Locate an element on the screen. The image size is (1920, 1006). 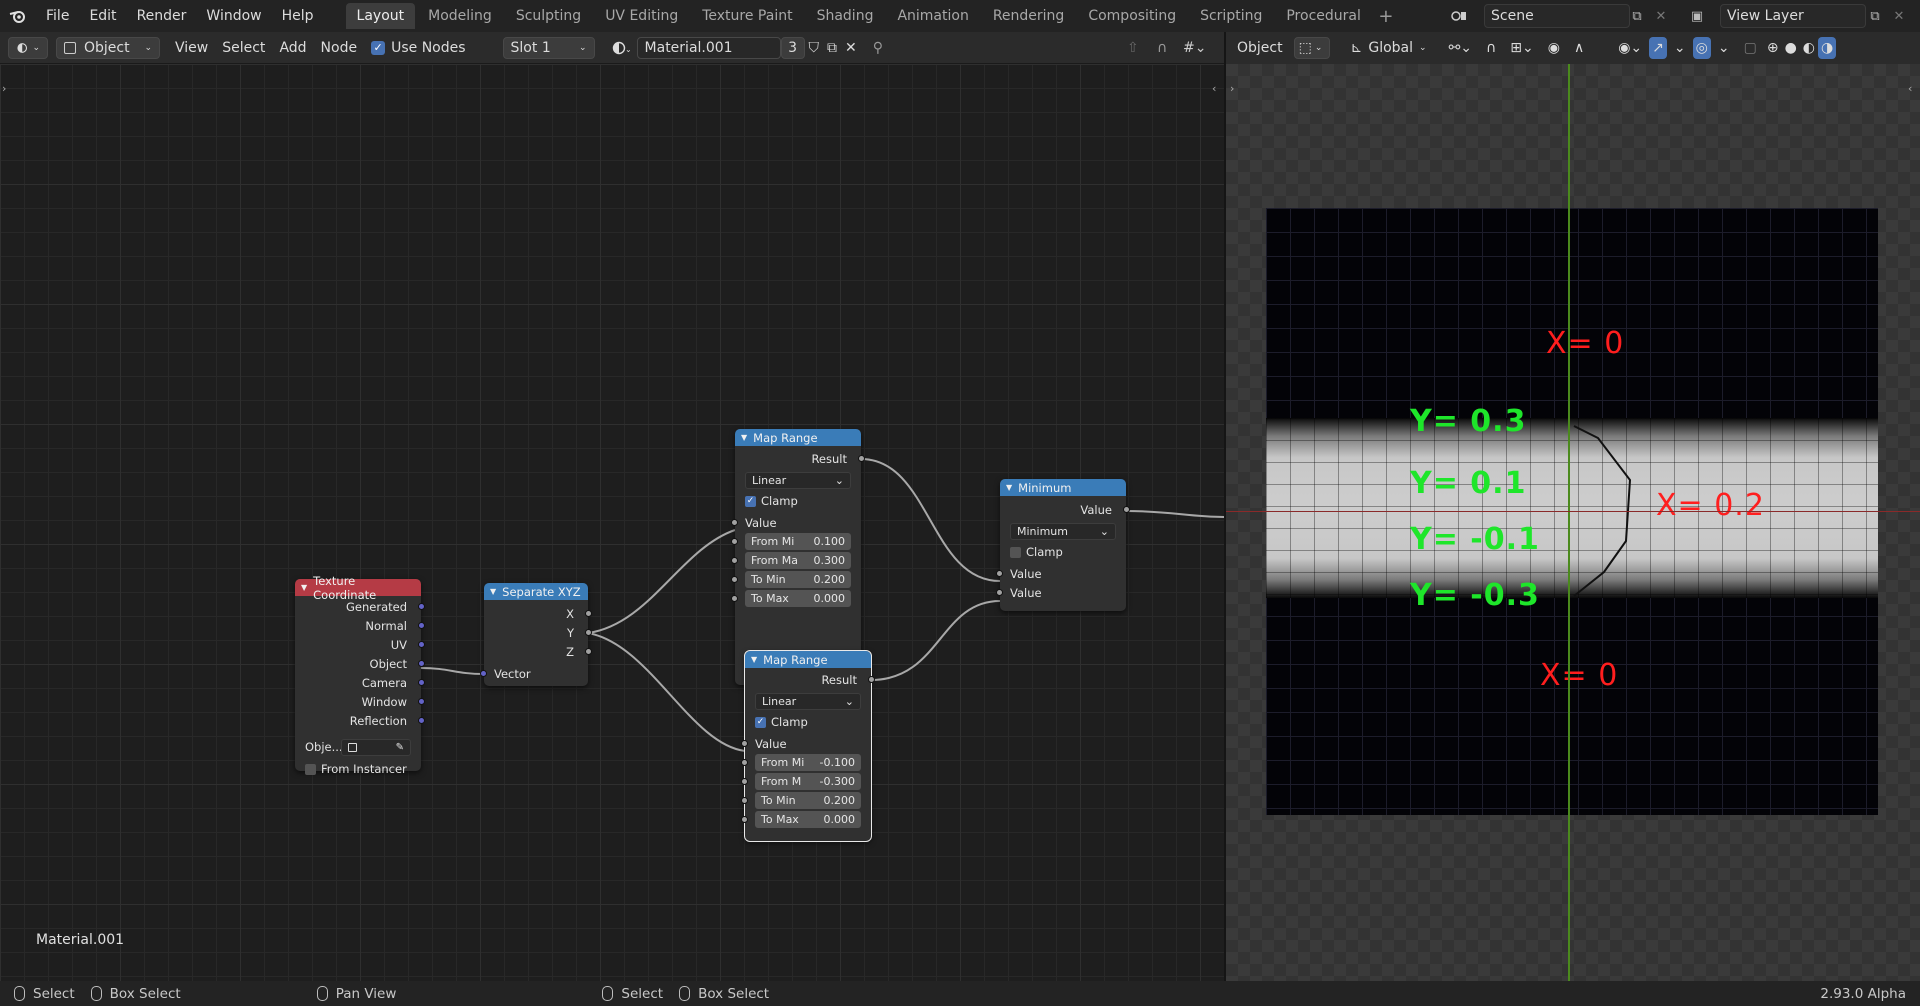
fake-user-shield-icon: ⛉ is located at coordinates (814, 48).